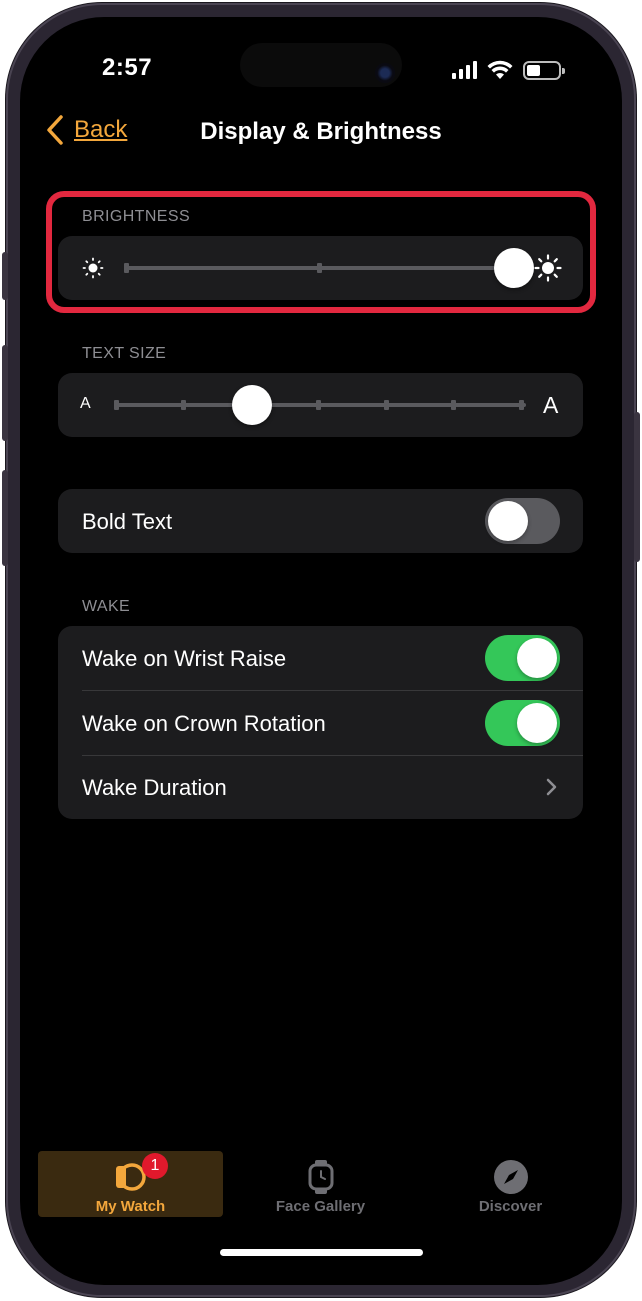  Describe the element at coordinates (551, 405) in the screenshot. I see `text-size-large-label: A` at that location.